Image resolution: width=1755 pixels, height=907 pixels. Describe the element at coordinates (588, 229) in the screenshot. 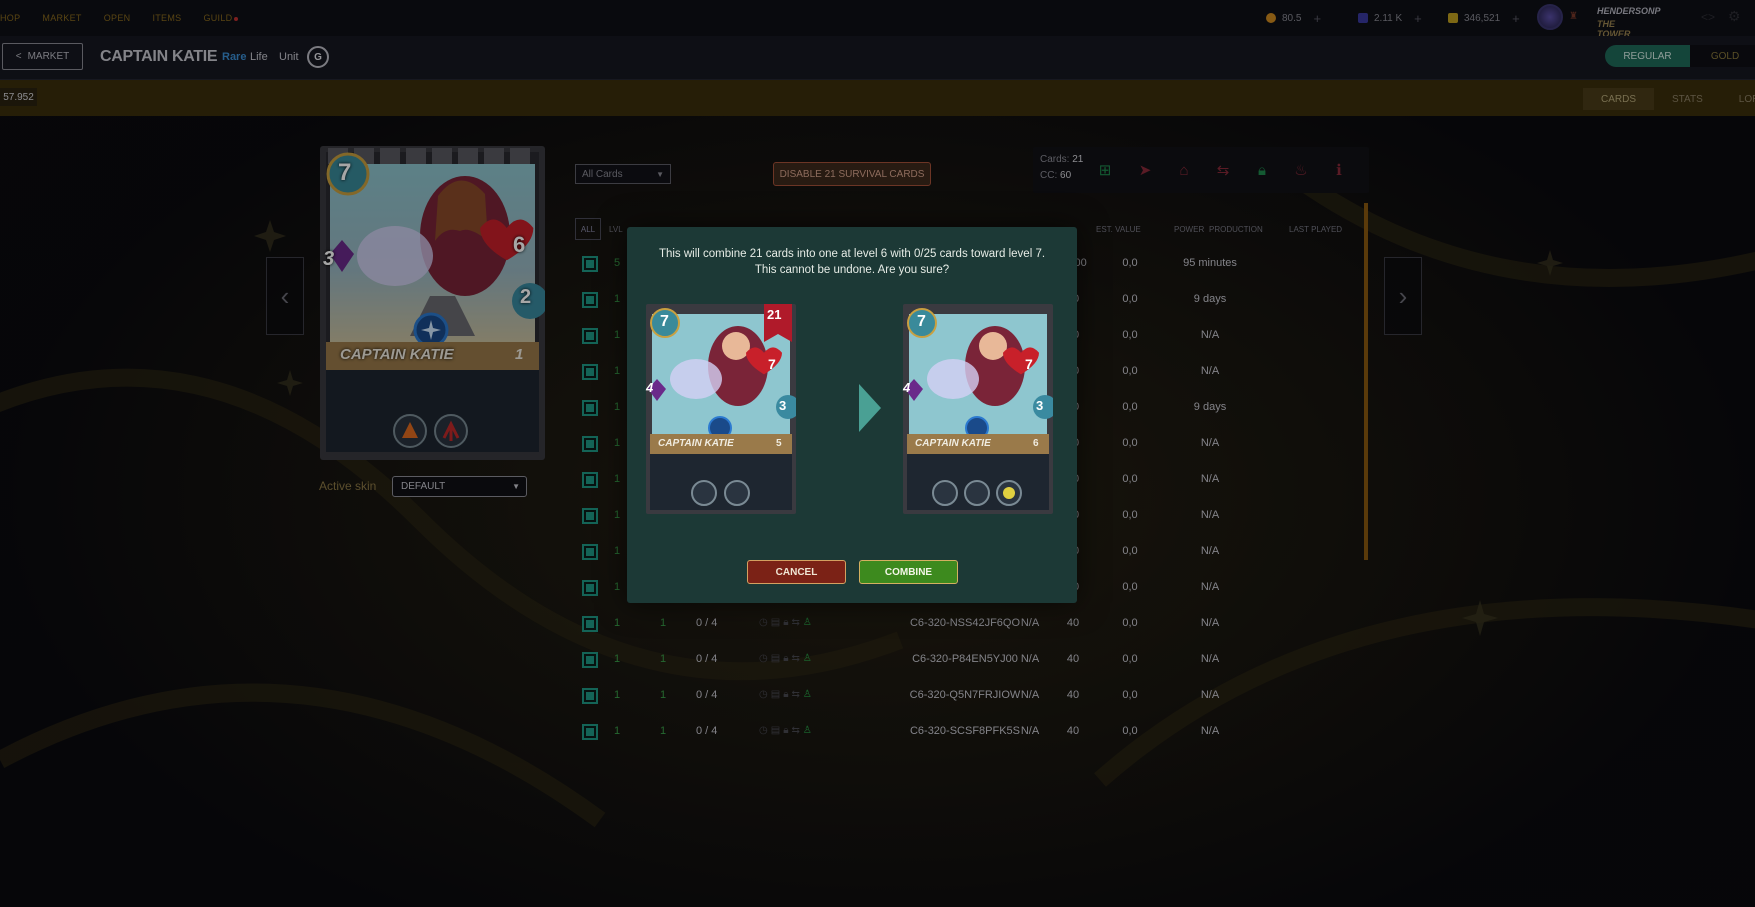

I see `select-all-button: ALL` at that location.